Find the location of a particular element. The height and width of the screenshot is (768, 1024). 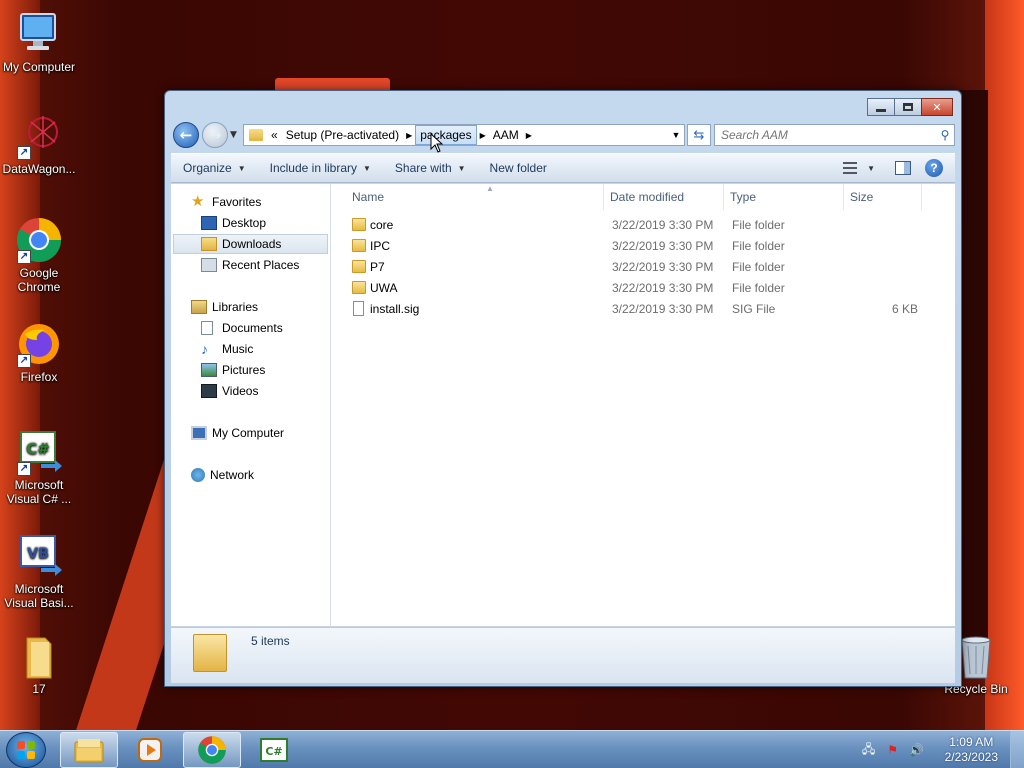

arrow-right-icon: → is located at coordinates (215, 135).